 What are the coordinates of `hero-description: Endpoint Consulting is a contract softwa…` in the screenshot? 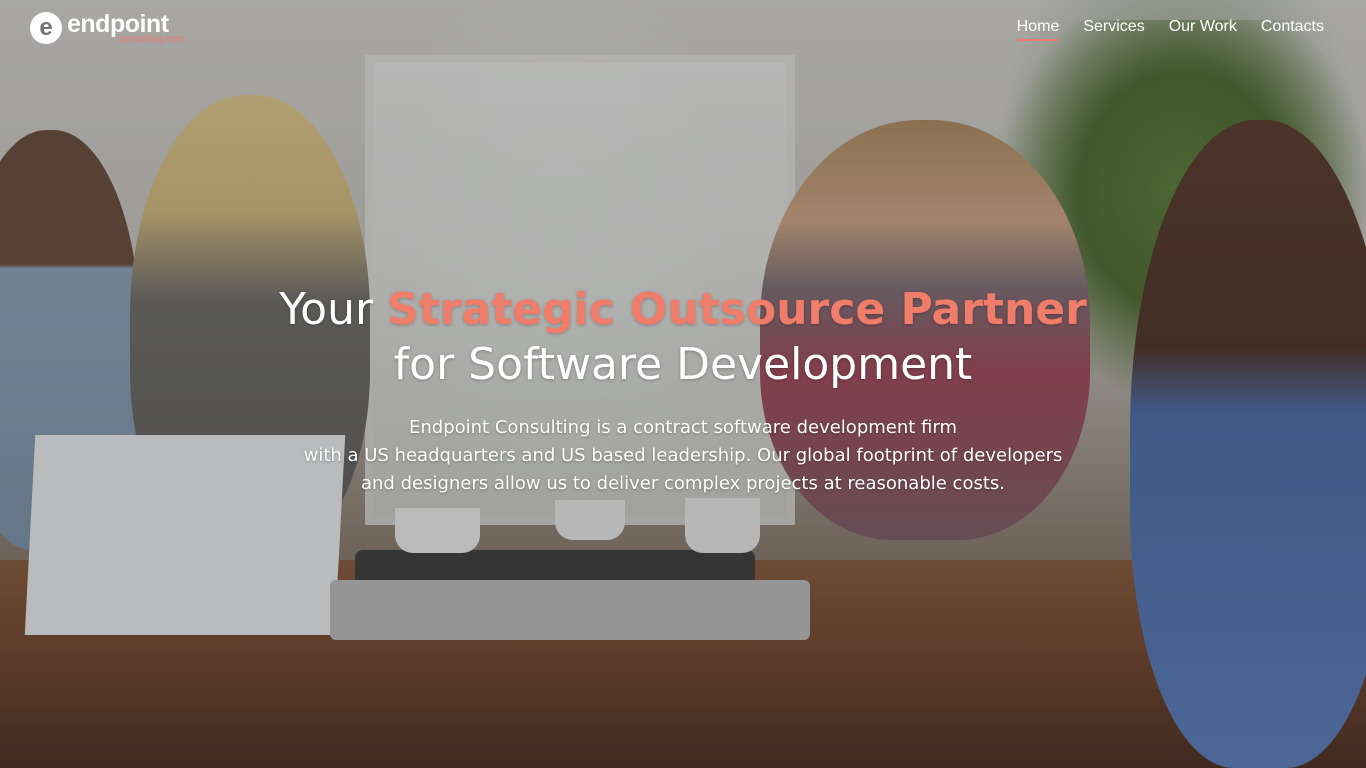 It's located at (683, 456).